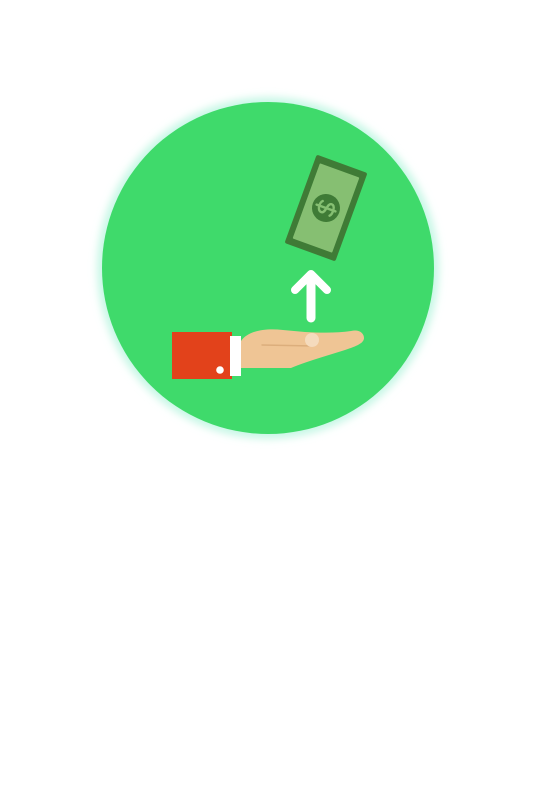 Image resolution: width=534 pixels, height=798 pixels. What do you see at coordinates (312, 340) in the screenshot?
I see `thumb` at bounding box center [312, 340].